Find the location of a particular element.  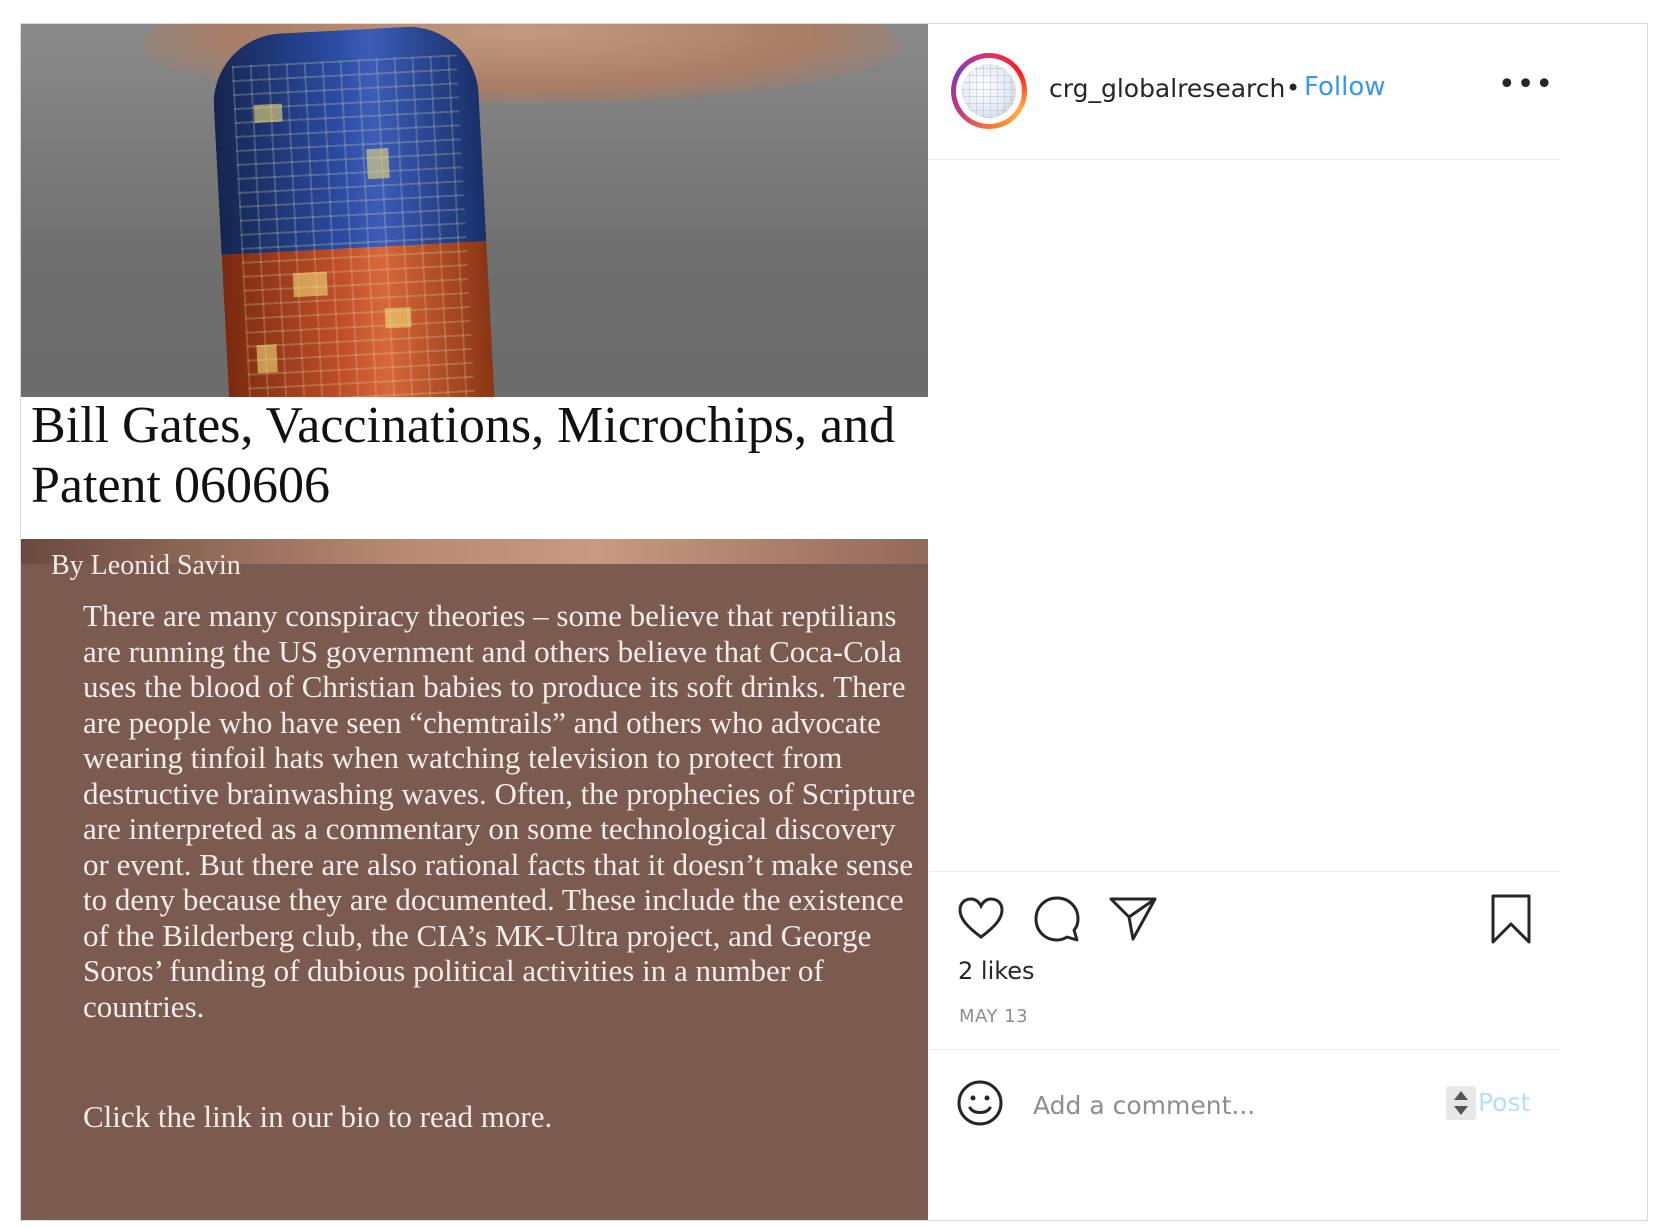

more-options-icon: ••• is located at coordinates (1526, 85).